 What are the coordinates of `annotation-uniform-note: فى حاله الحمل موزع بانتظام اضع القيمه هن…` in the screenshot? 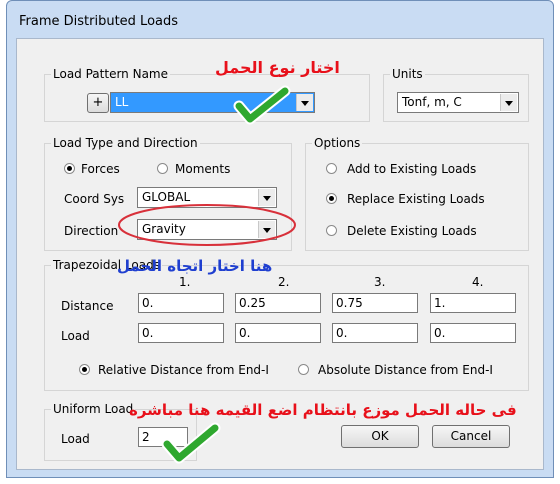 It's located at (323, 410).